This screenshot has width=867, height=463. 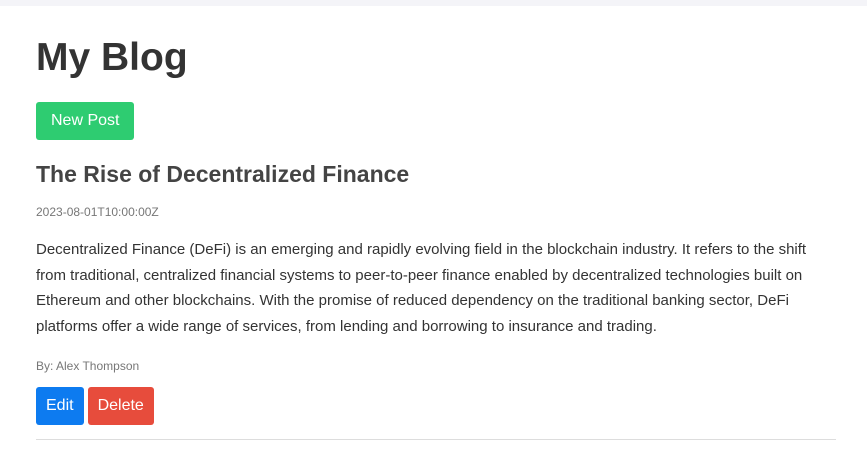 What do you see at coordinates (436, 406) in the screenshot?
I see `post-actions: Edit Delete` at bounding box center [436, 406].